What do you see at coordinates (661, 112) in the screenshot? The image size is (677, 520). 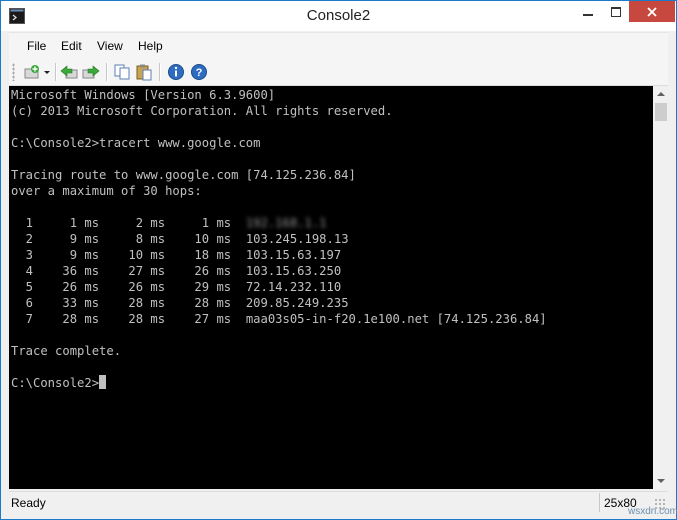 I see `scroll-thumb` at bounding box center [661, 112].